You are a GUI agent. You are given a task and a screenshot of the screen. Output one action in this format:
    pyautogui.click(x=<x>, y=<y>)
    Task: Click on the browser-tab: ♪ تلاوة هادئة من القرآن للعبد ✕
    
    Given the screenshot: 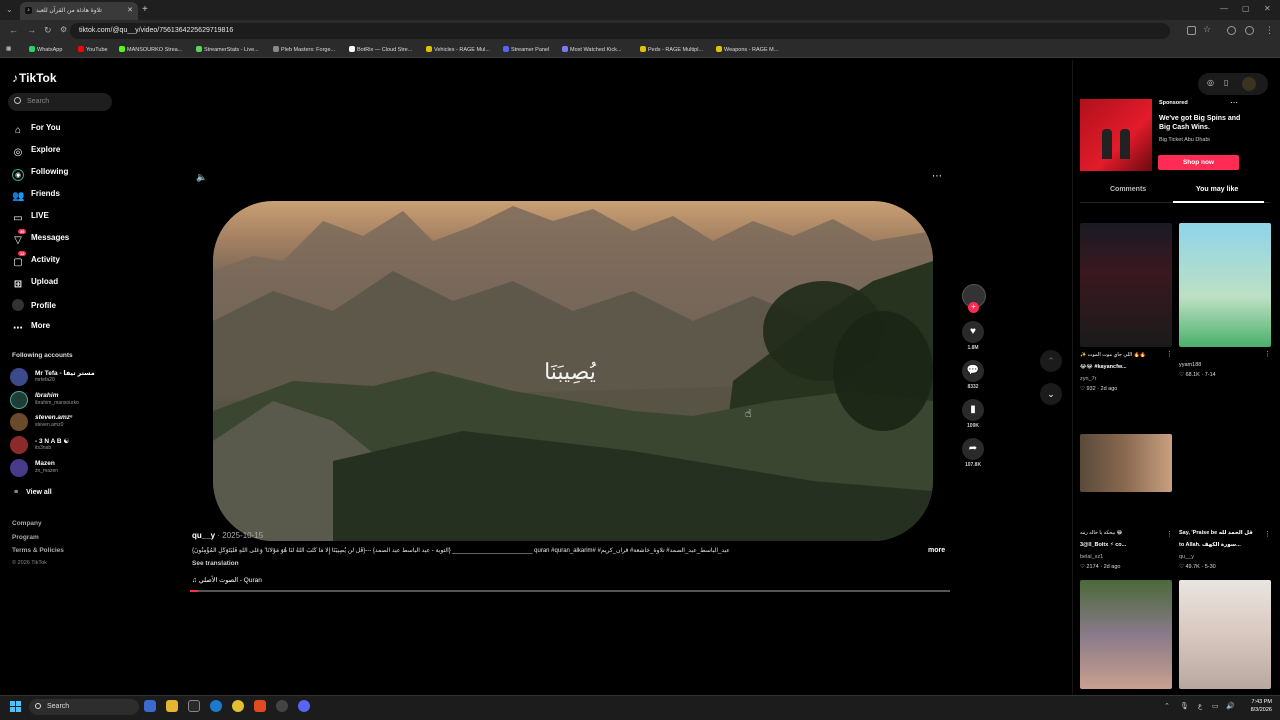 What is the action you would take?
    pyautogui.click(x=79, y=11)
    